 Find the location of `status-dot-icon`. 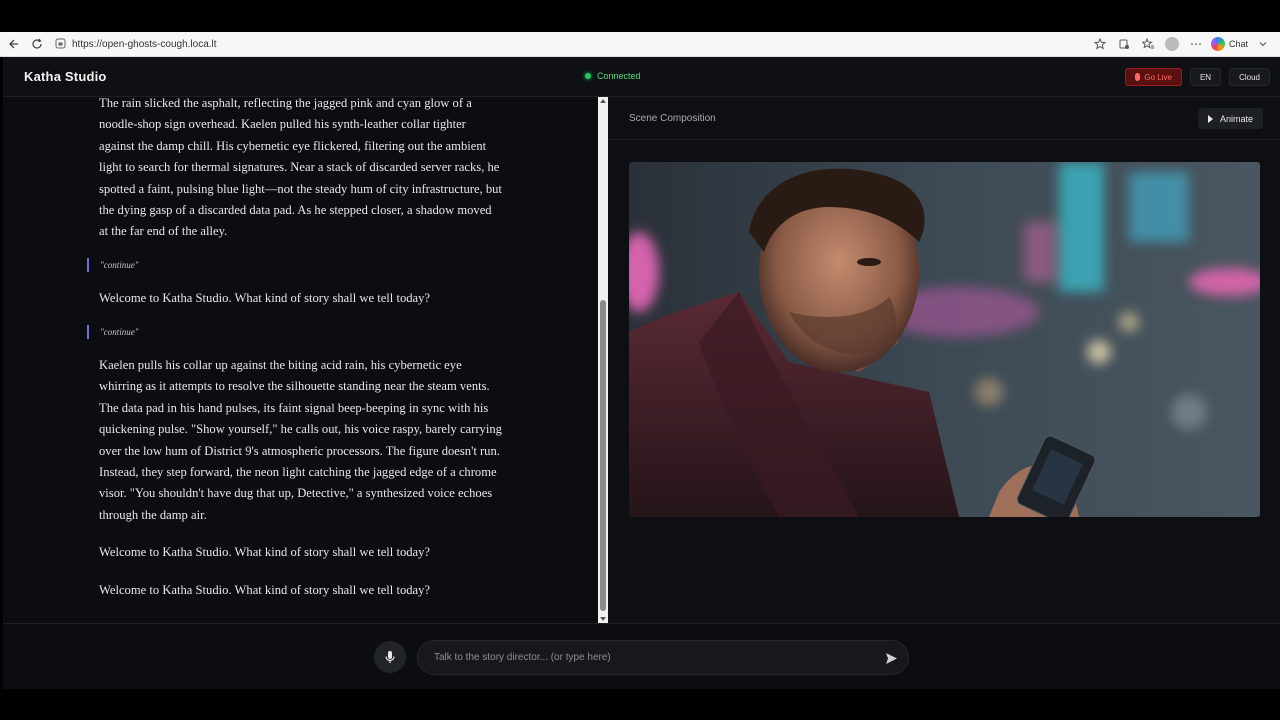

status-dot-icon is located at coordinates (588, 76).